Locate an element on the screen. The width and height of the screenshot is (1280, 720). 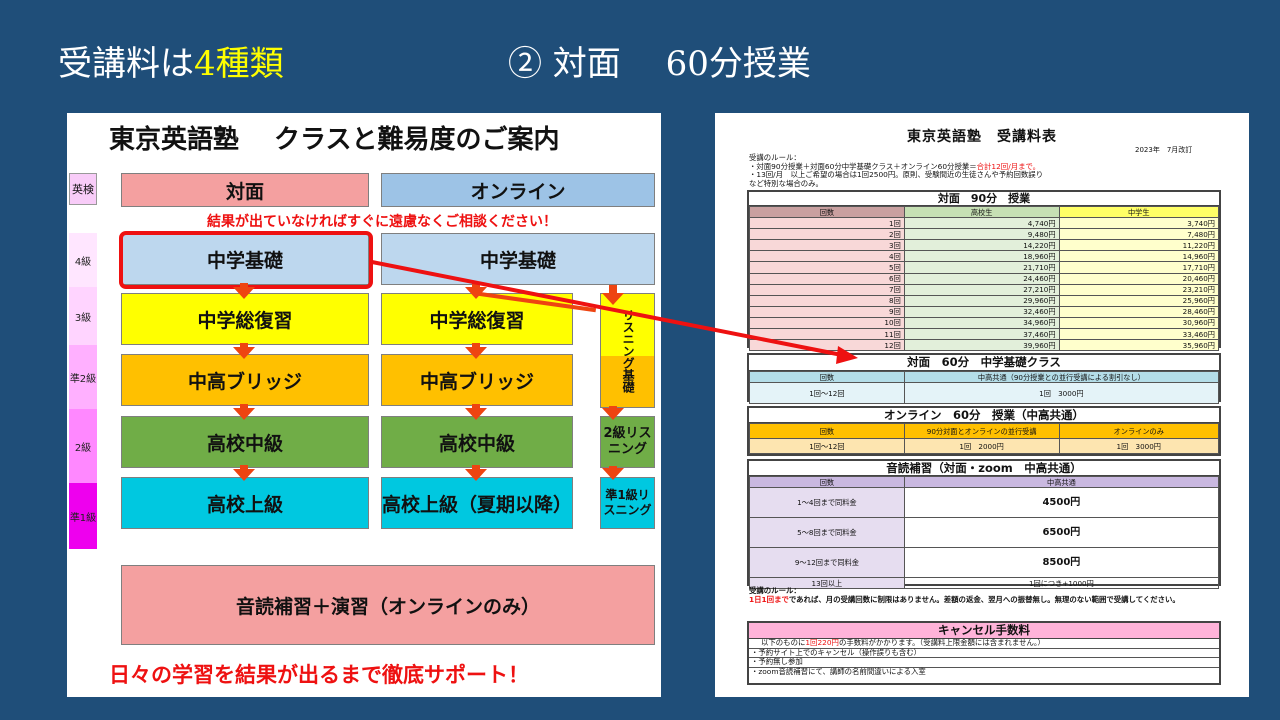
table-row: 9回 32,460円 28,460円 is located at coordinates (984, 311).